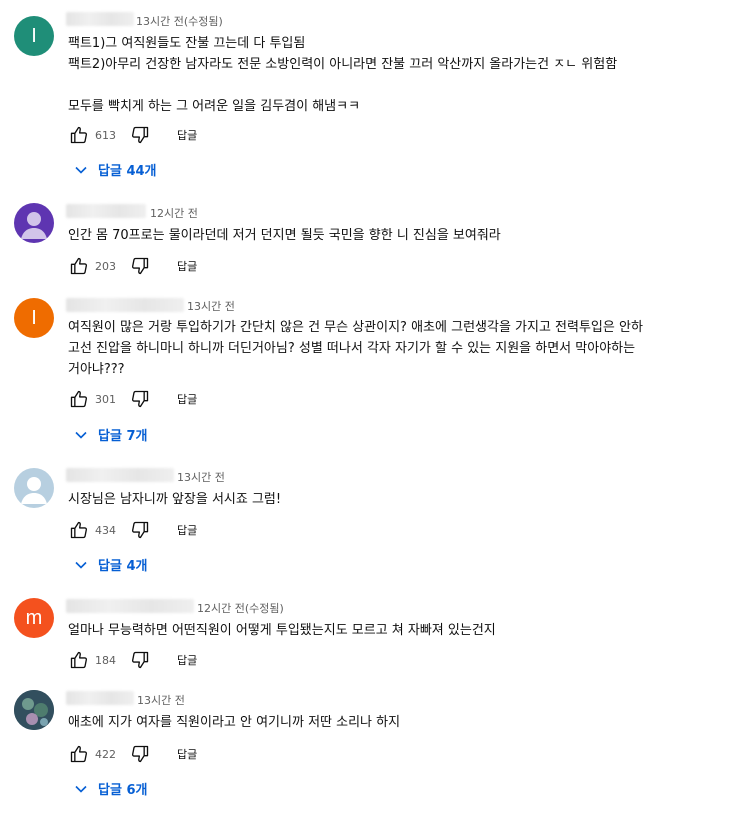 The image size is (736, 814). What do you see at coordinates (105, 754) in the screenshot?
I see `like-count: 422` at bounding box center [105, 754].